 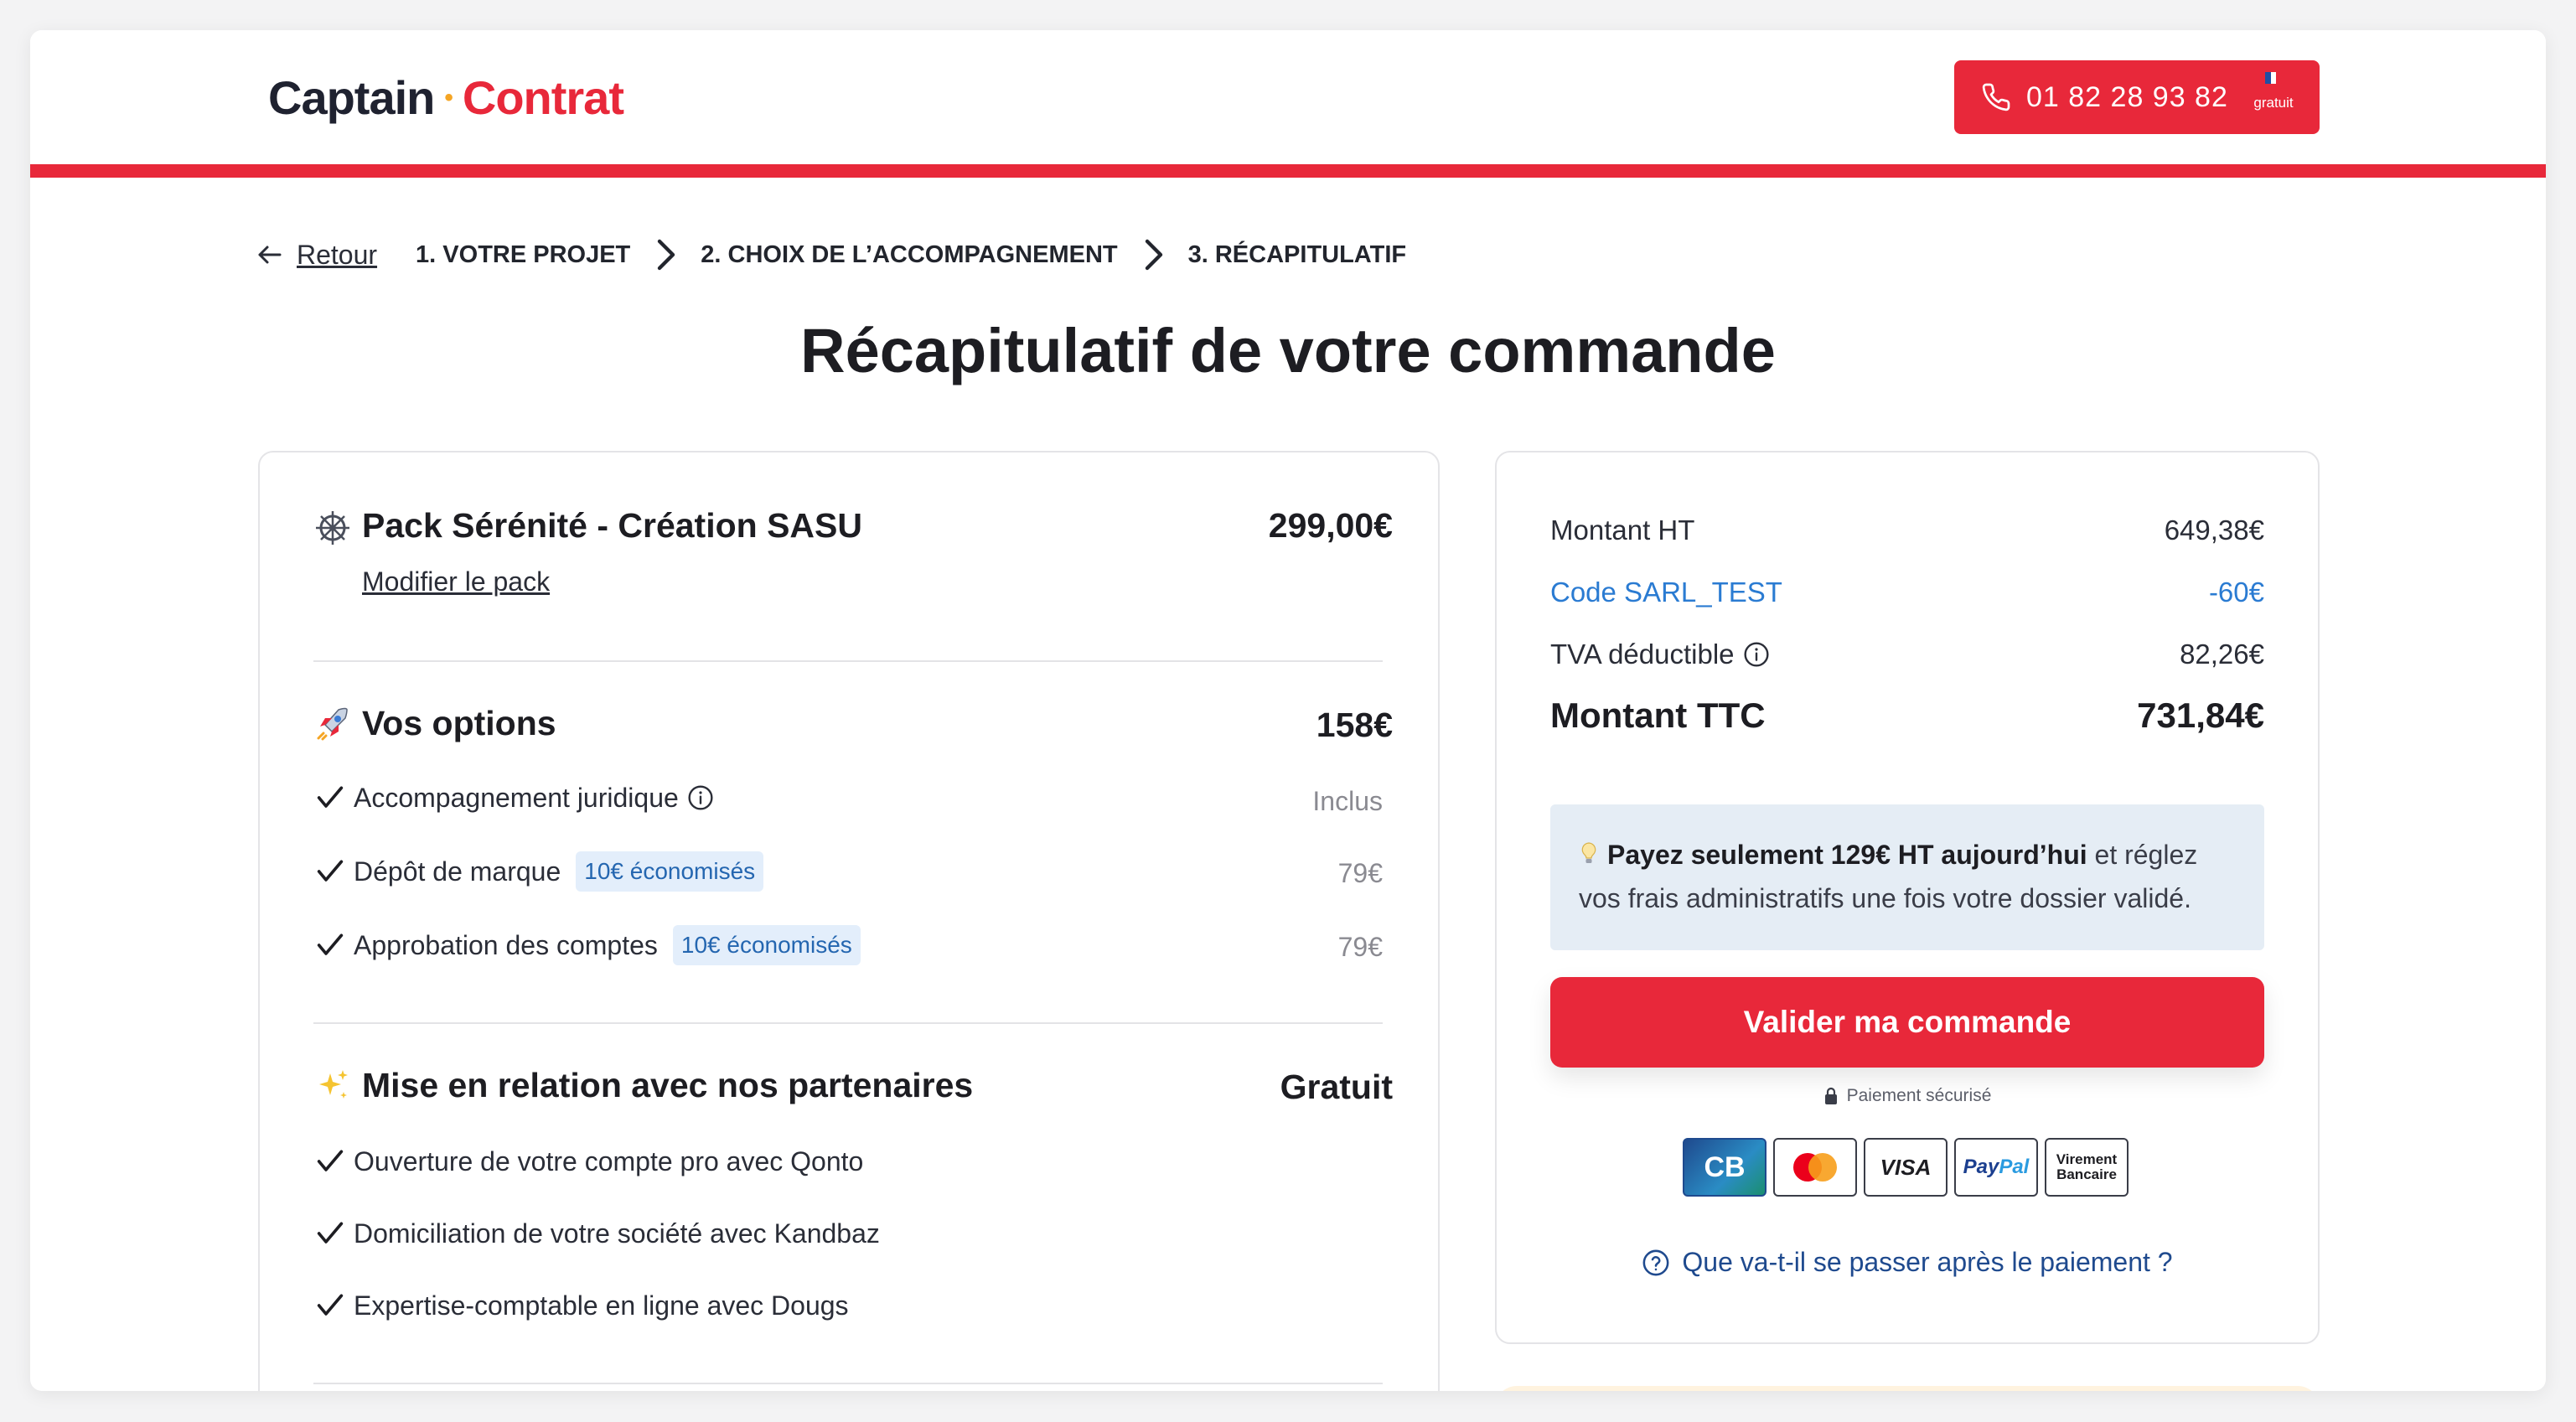 What do you see at coordinates (2273, 92) in the screenshot?
I see `phone-free-tag: gratuit` at bounding box center [2273, 92].